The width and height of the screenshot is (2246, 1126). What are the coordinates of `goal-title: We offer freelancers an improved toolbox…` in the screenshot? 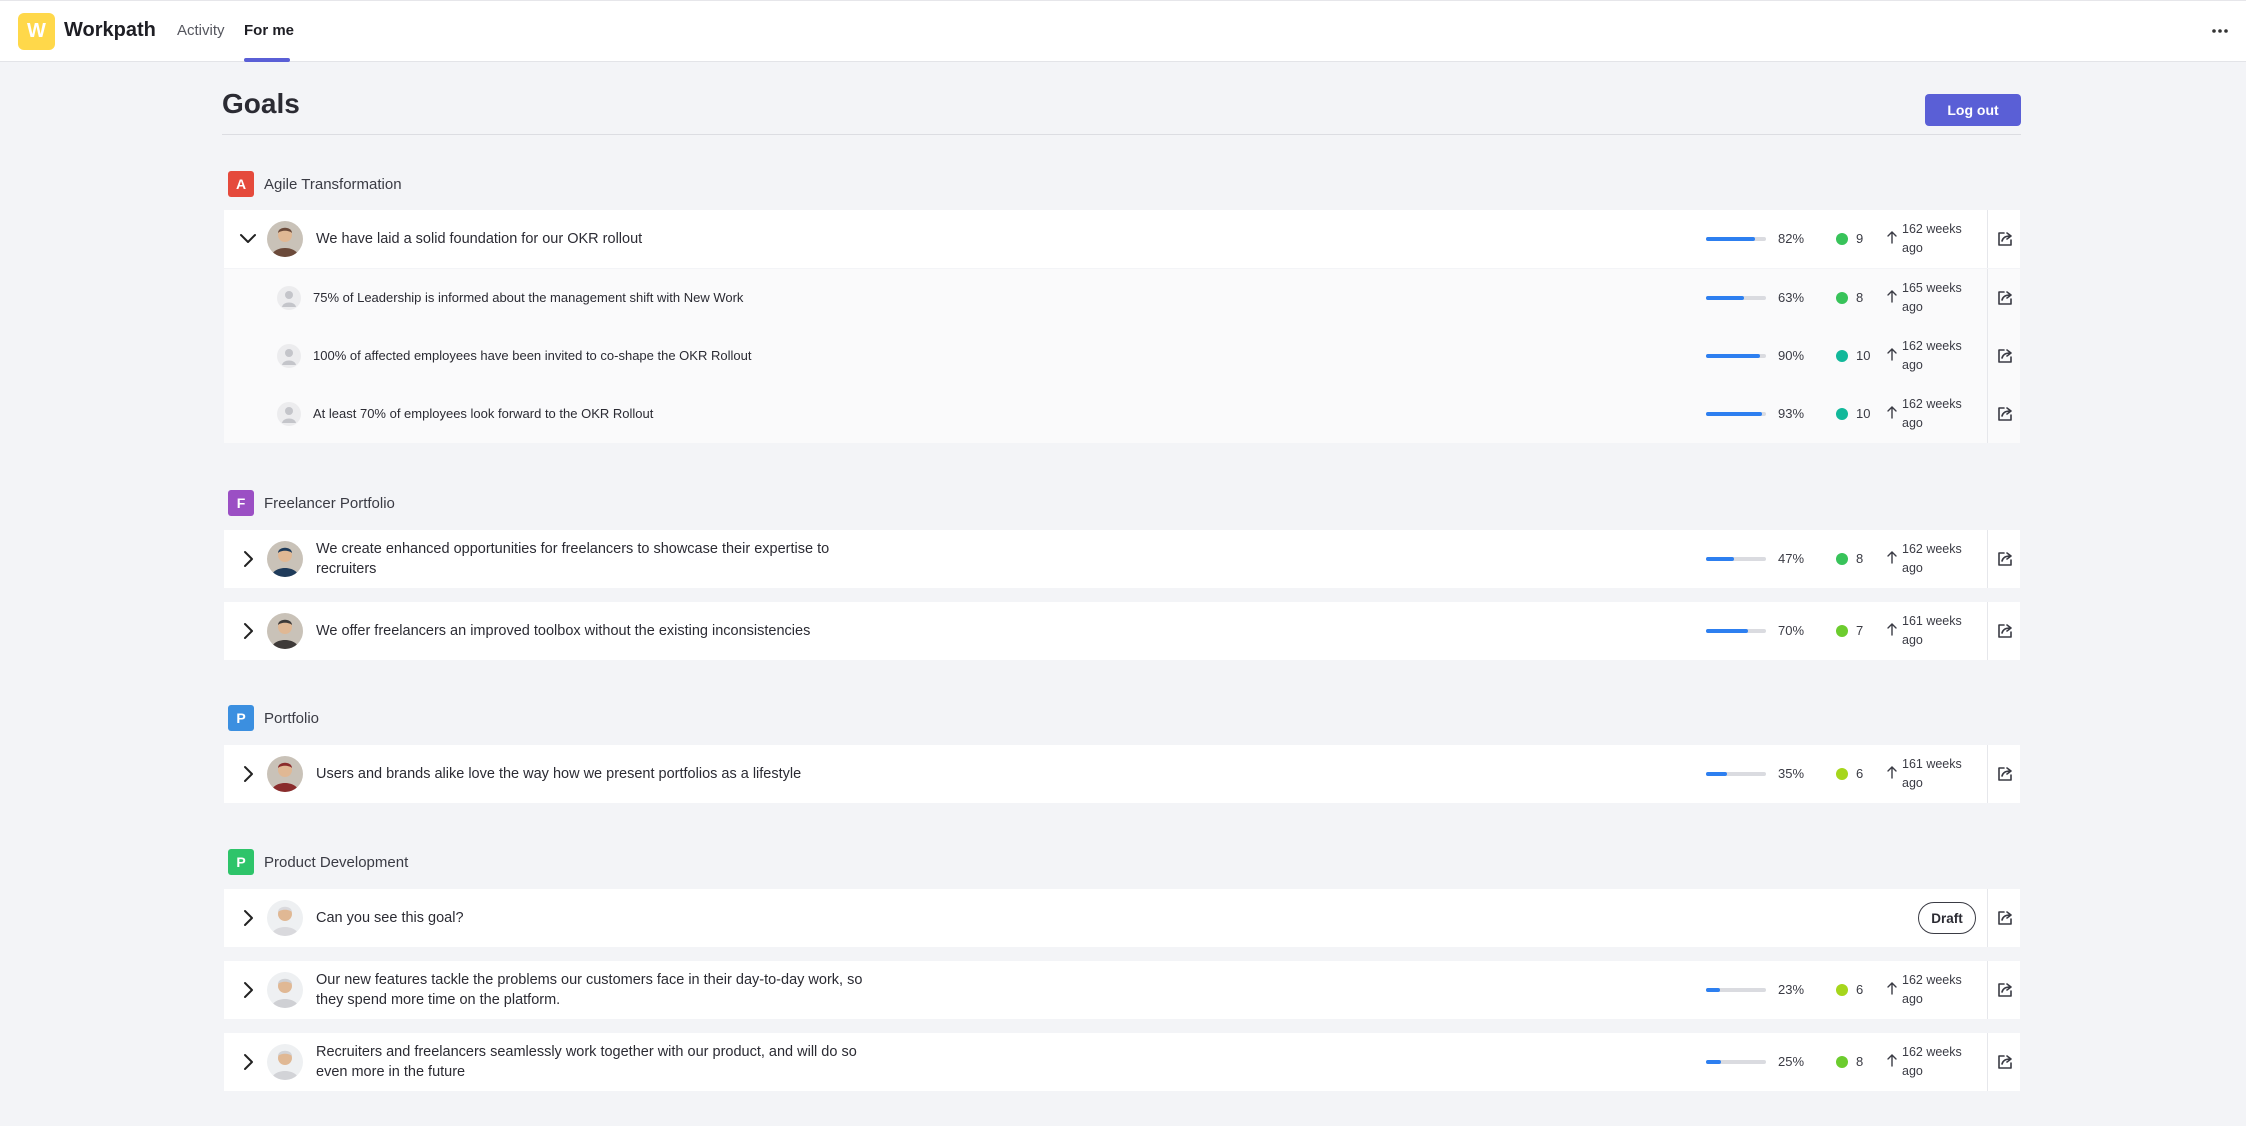 It's located at (596, 631).